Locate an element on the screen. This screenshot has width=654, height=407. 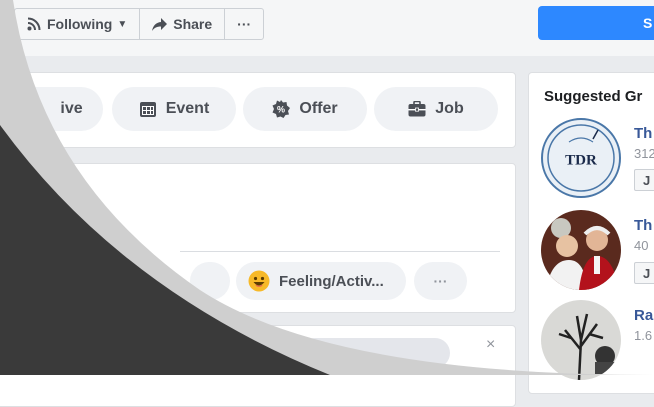
event-label: Event is located at coordinates (187, 108).